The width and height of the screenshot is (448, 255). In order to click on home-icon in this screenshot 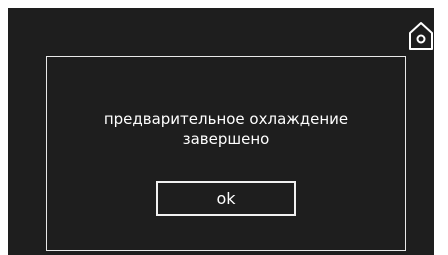, I will do `click(421, 36)`.